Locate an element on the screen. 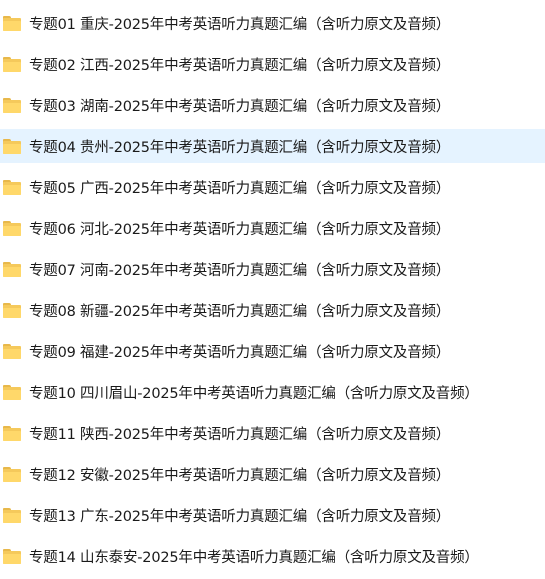 Image resolution: width=545 pixels, height=579 pixels. folder-item: 专题03 湖南-2025年中考英语听力真题汇编（含听力原文及音频） is located at coordinates (272, 105).